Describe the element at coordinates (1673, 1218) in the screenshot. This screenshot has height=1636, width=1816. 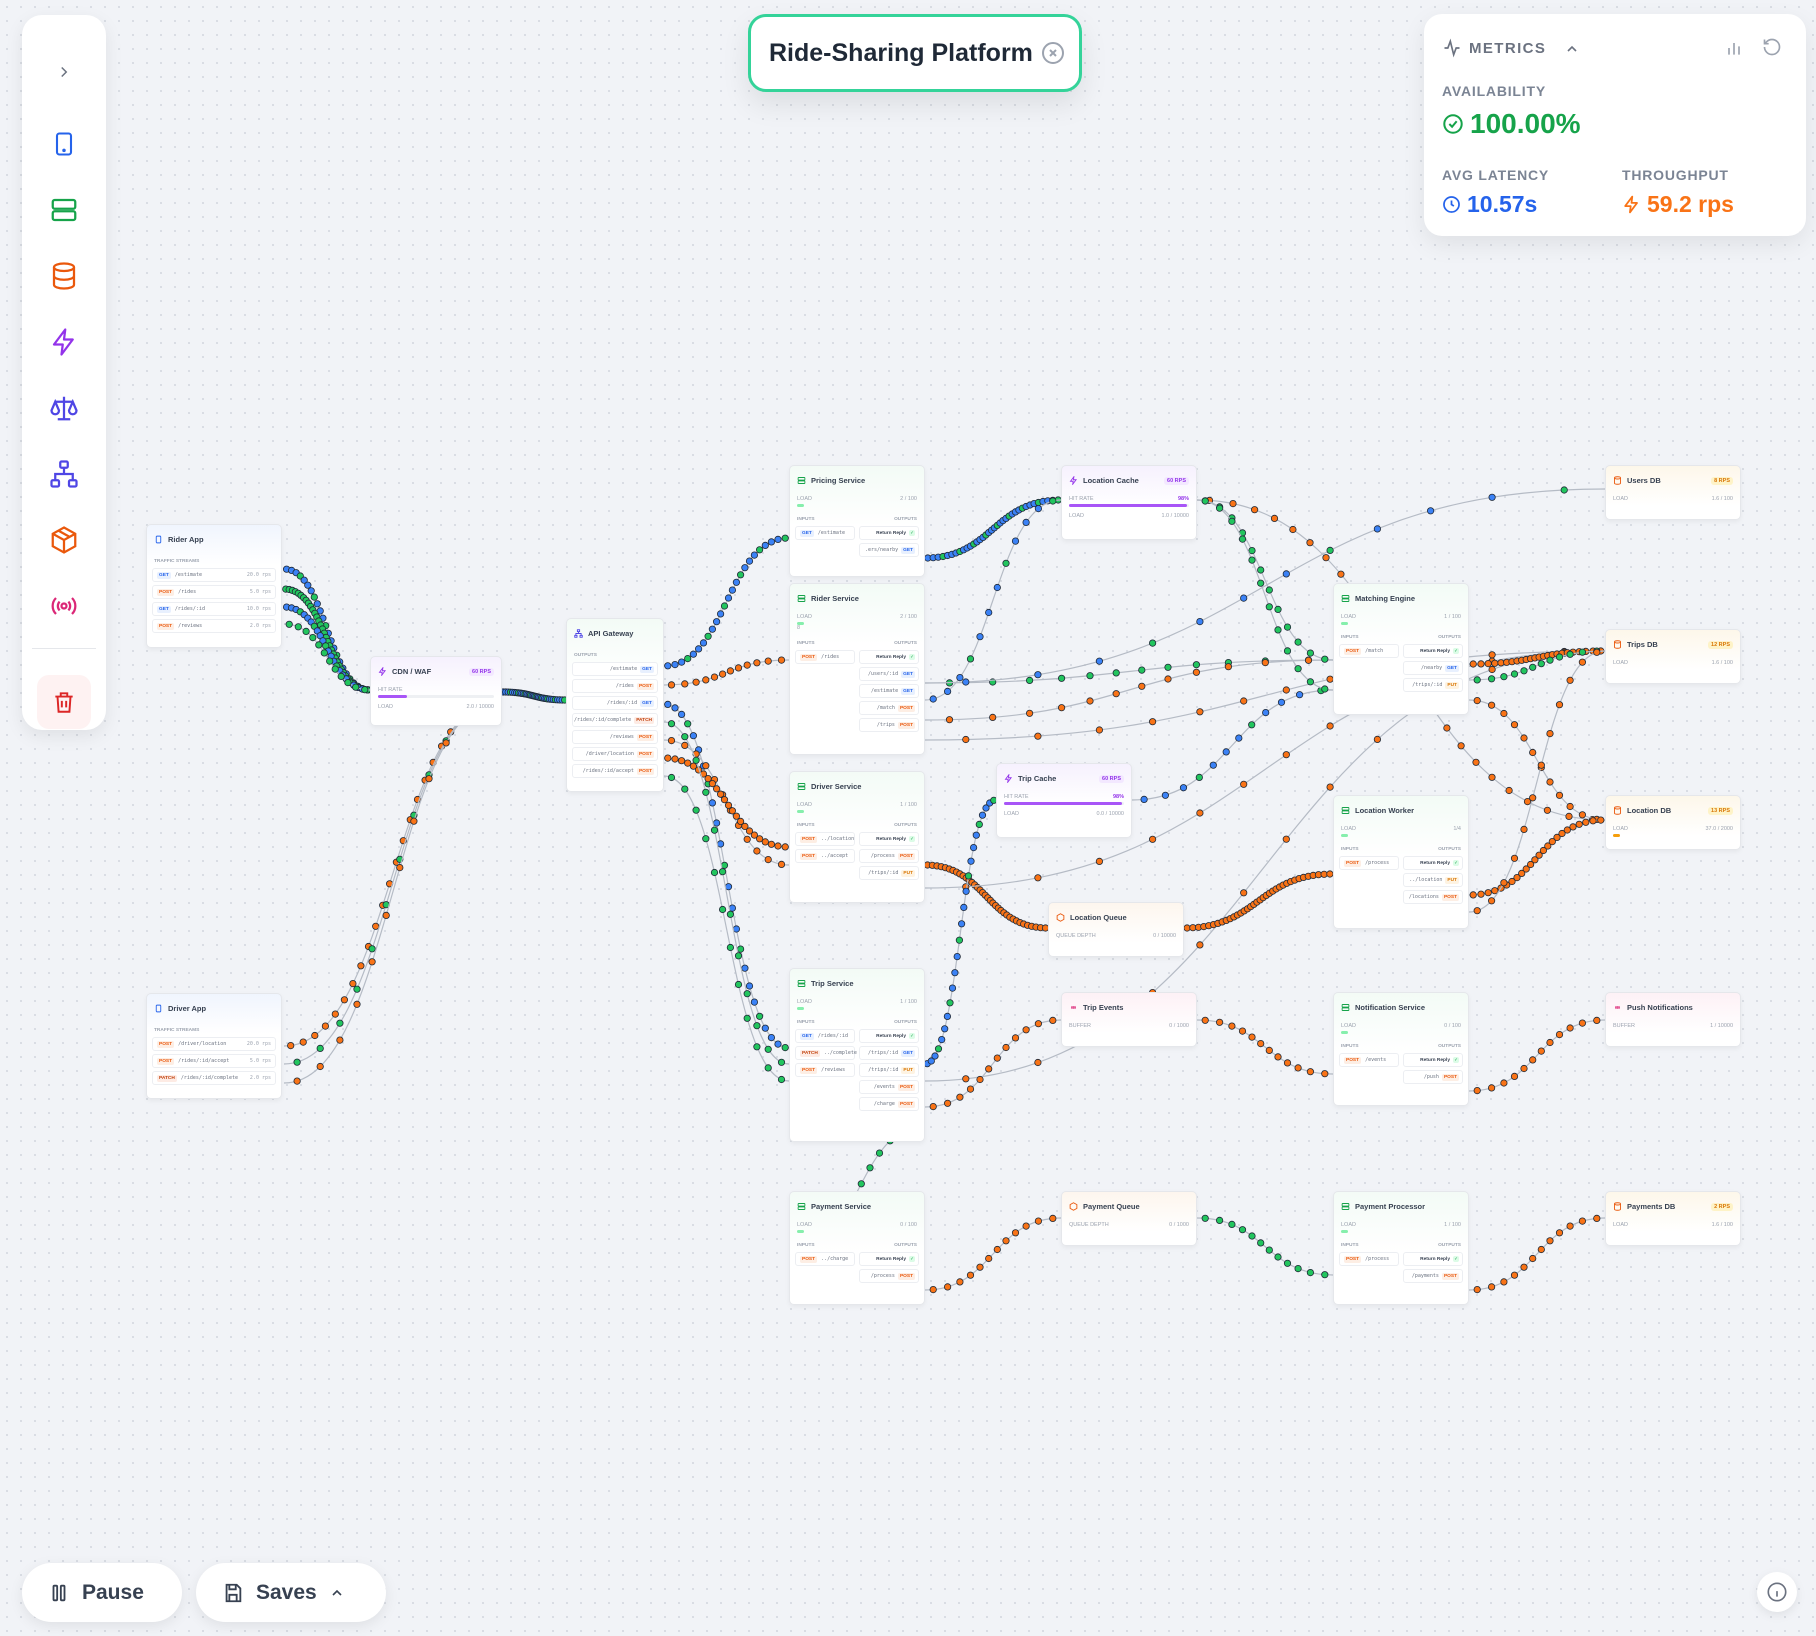
I see `payments-db-node: Payments DB 2 RPS LOAD 1.6 / 100` at that location.